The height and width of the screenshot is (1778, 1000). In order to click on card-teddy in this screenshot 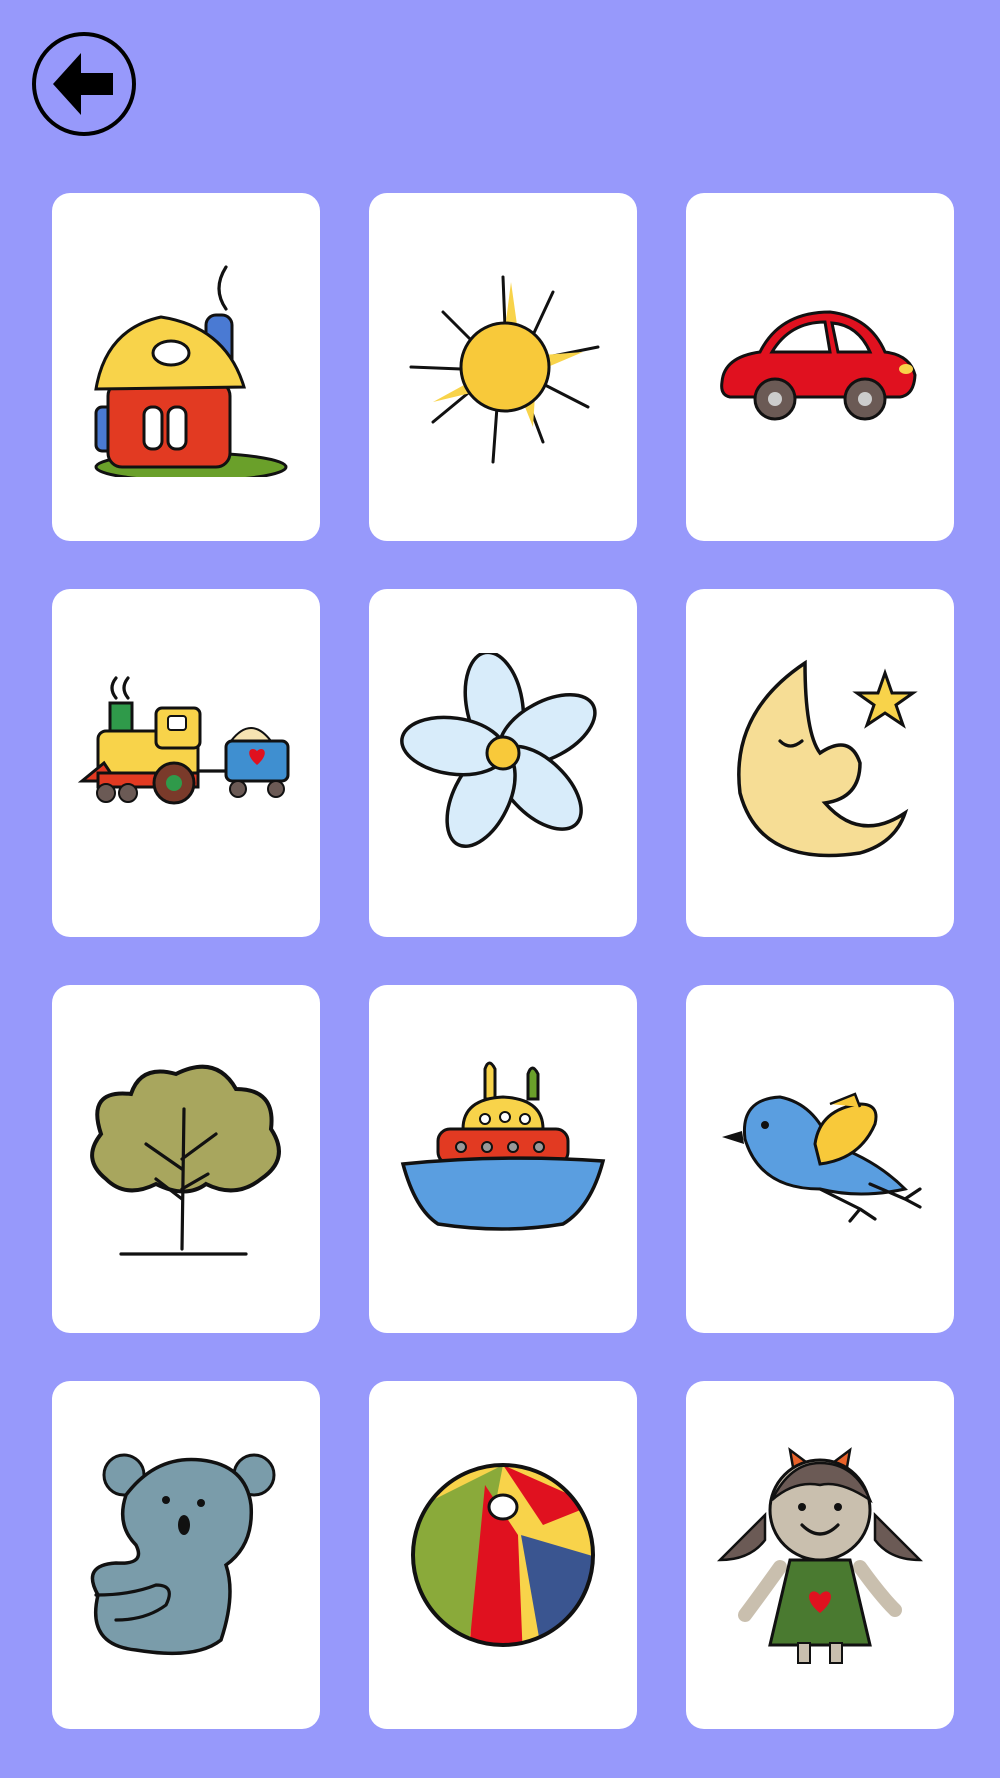, I will do `click(186, 1555)`.